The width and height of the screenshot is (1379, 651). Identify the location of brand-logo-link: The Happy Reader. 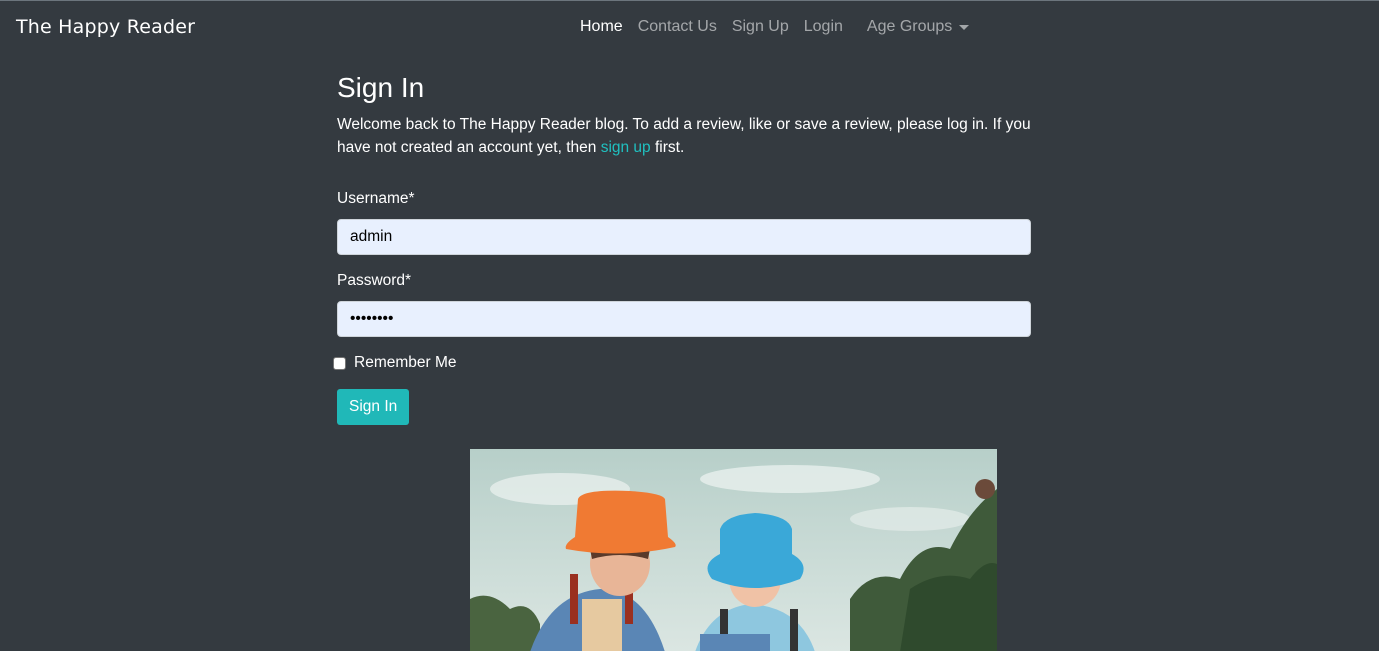
(105, 27).